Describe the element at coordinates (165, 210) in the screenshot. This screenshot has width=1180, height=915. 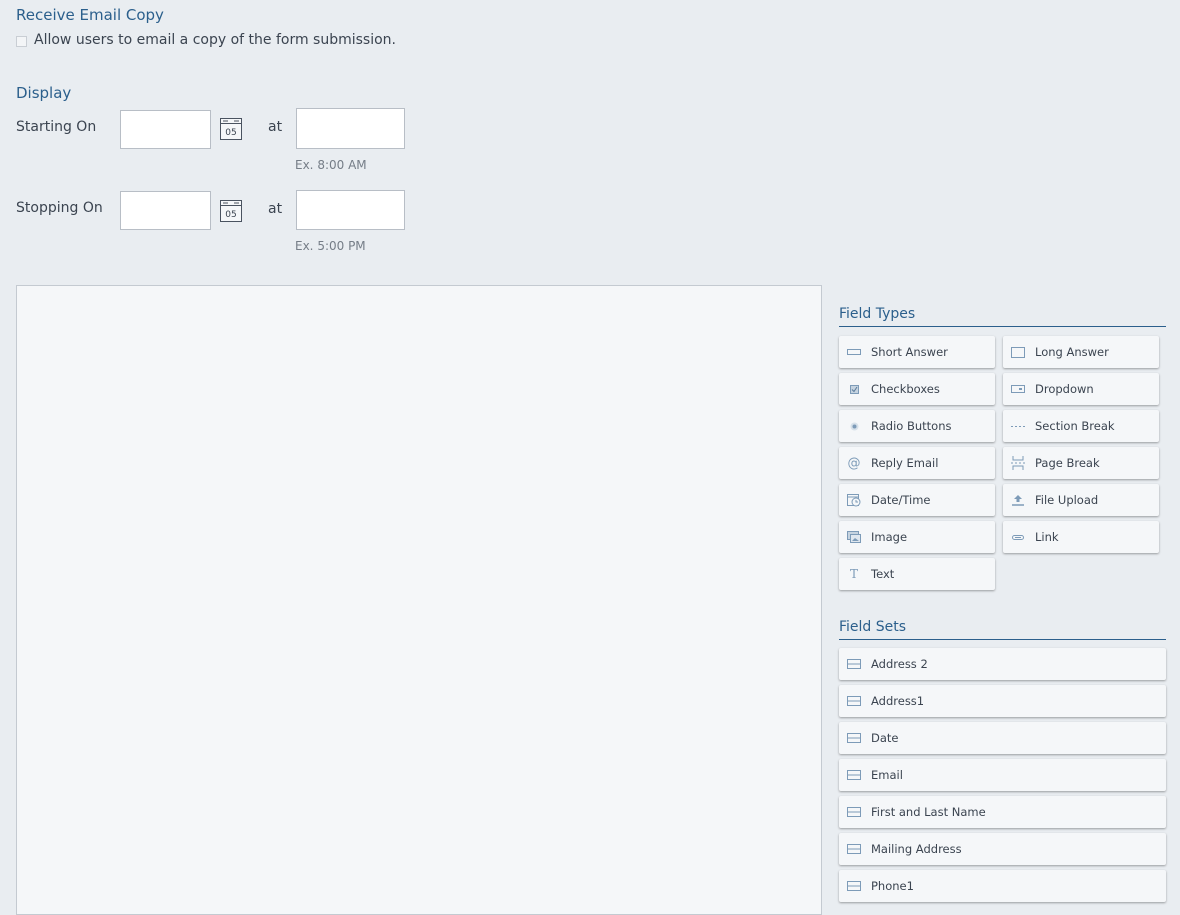
I see `stop-date-input` at that location.